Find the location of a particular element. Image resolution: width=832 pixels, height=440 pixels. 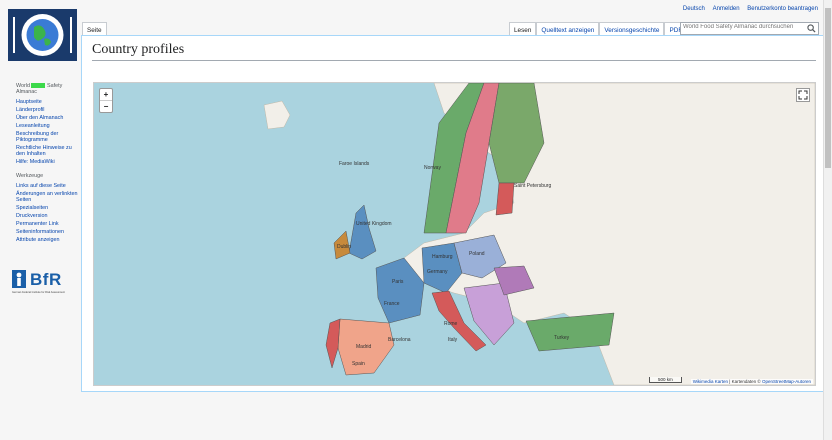

map-label-poland: Poland is located at coordinates (477, 254).